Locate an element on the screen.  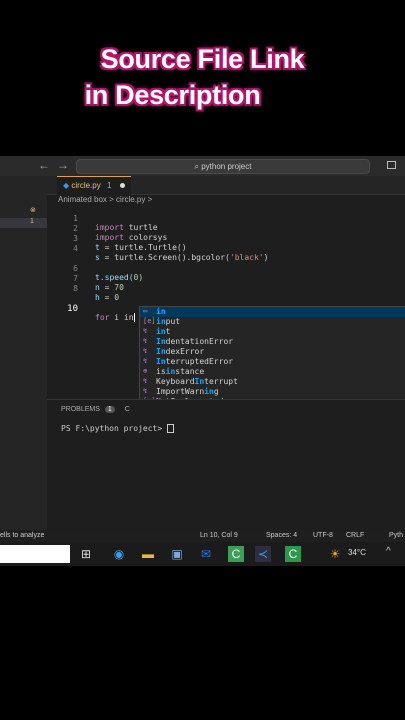
code-string: 'black' is located at coordinates (246, 257).